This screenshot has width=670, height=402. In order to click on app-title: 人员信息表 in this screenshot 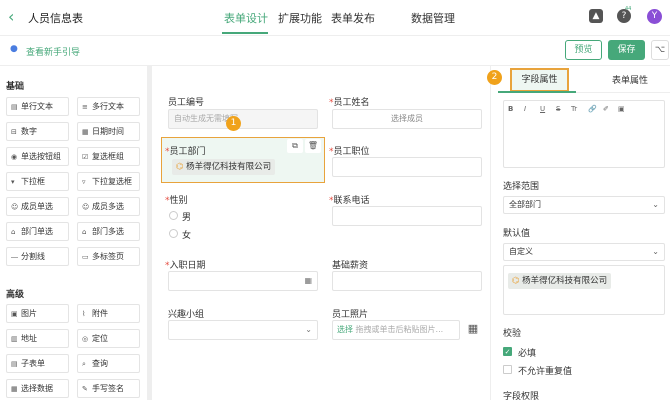, I will do `click(55, 18)`.